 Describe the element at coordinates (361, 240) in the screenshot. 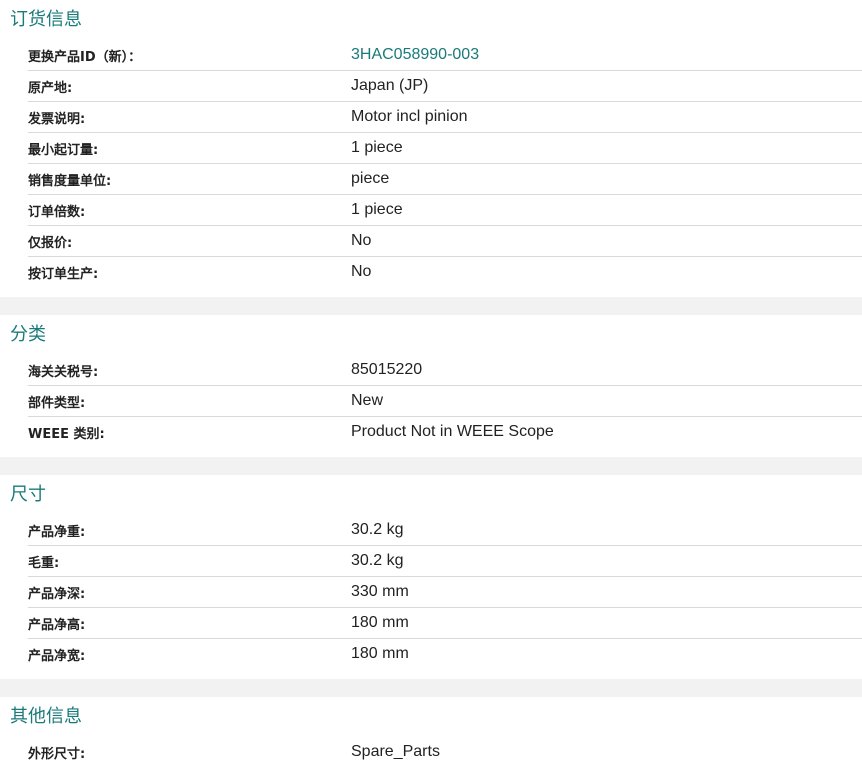

I see `quote-only-value: No` at that location.